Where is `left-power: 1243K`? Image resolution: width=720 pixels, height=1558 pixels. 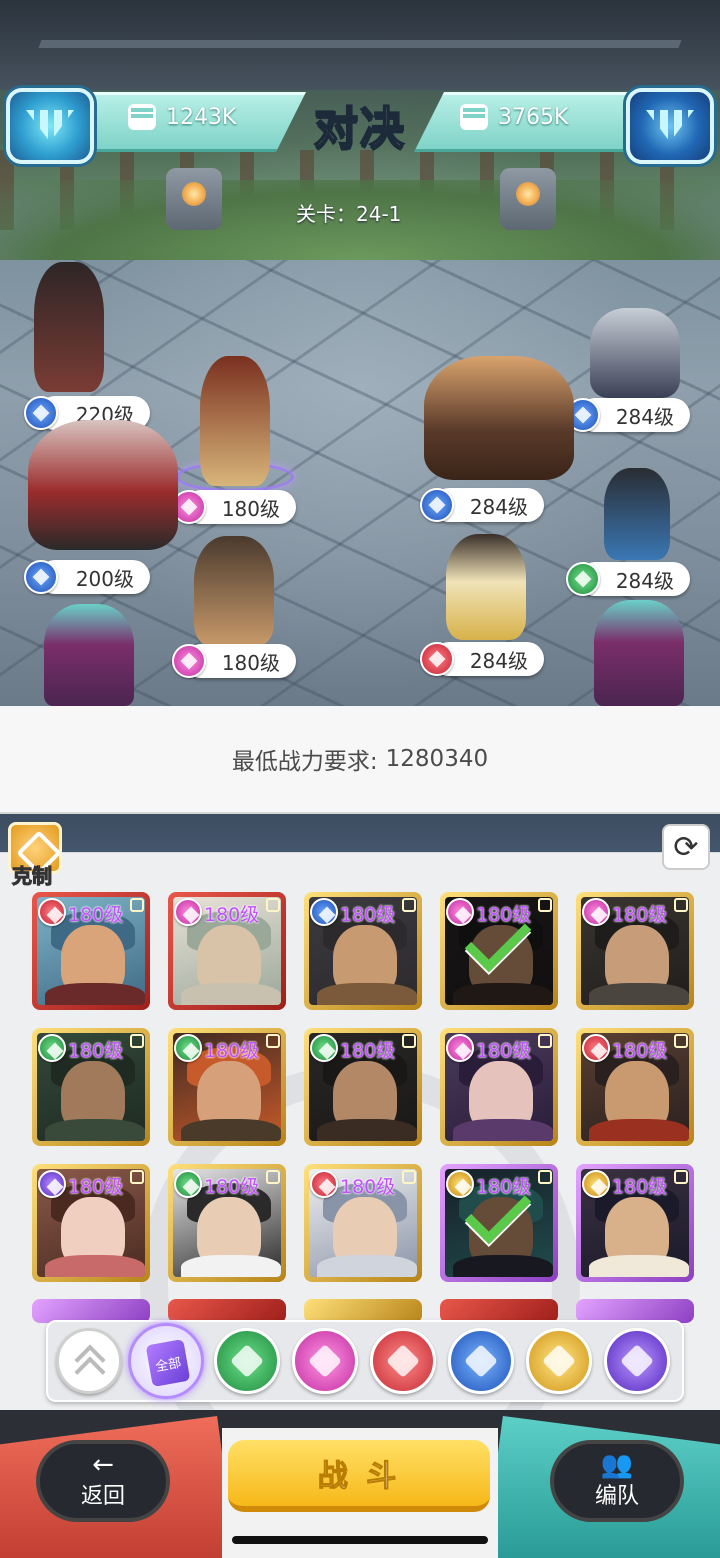 left-power: 1243K is located at coordinates (182, 117).